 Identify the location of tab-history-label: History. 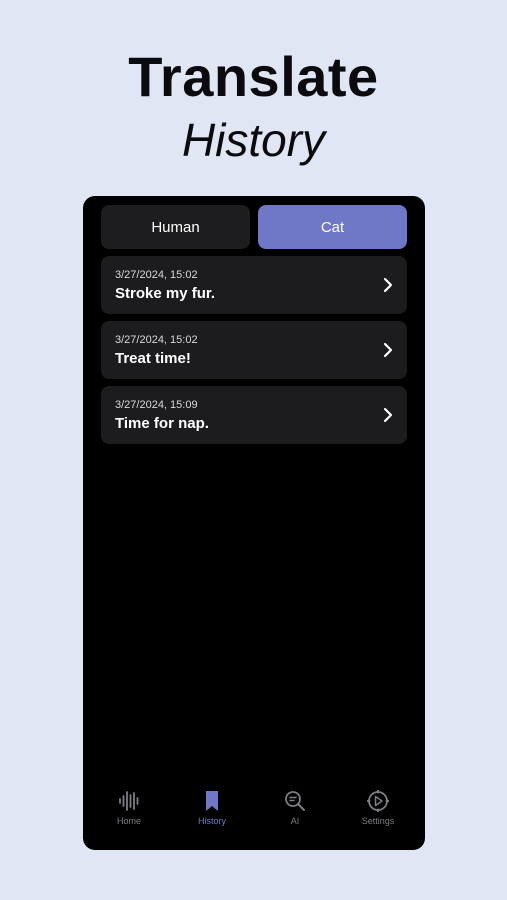
(211, 821).